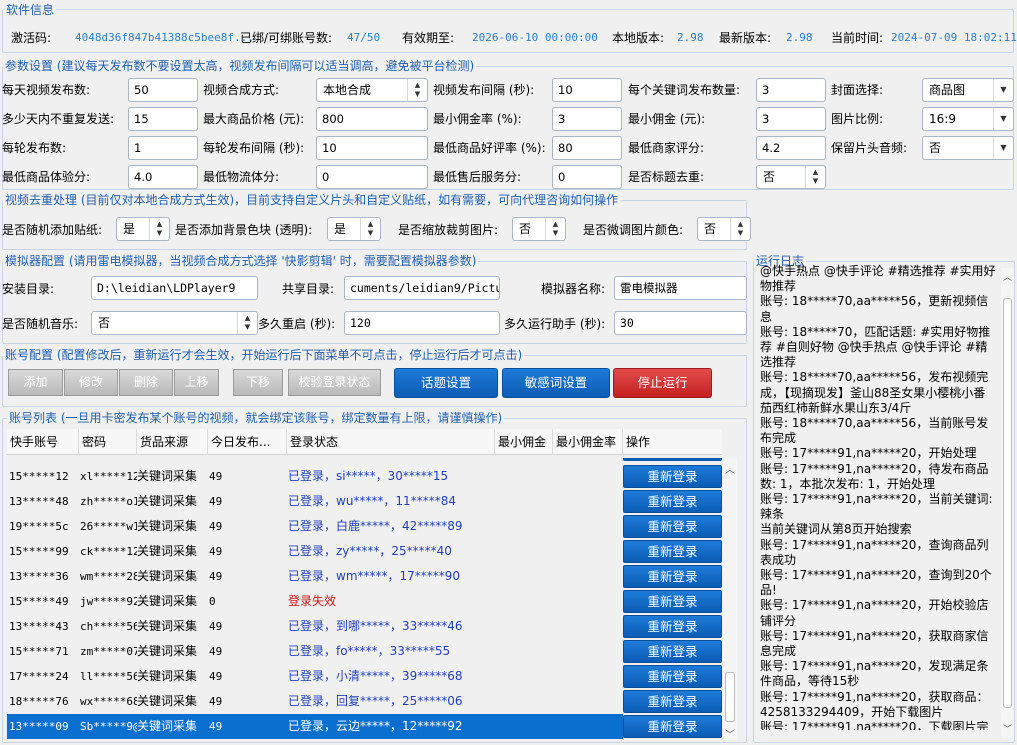 The width and height of the screenshot is (1017, 745). What do you see at coordinates (172, 442) in the screenshot?
I see `col-source: 货品来源` at bounding box center [172, 442].